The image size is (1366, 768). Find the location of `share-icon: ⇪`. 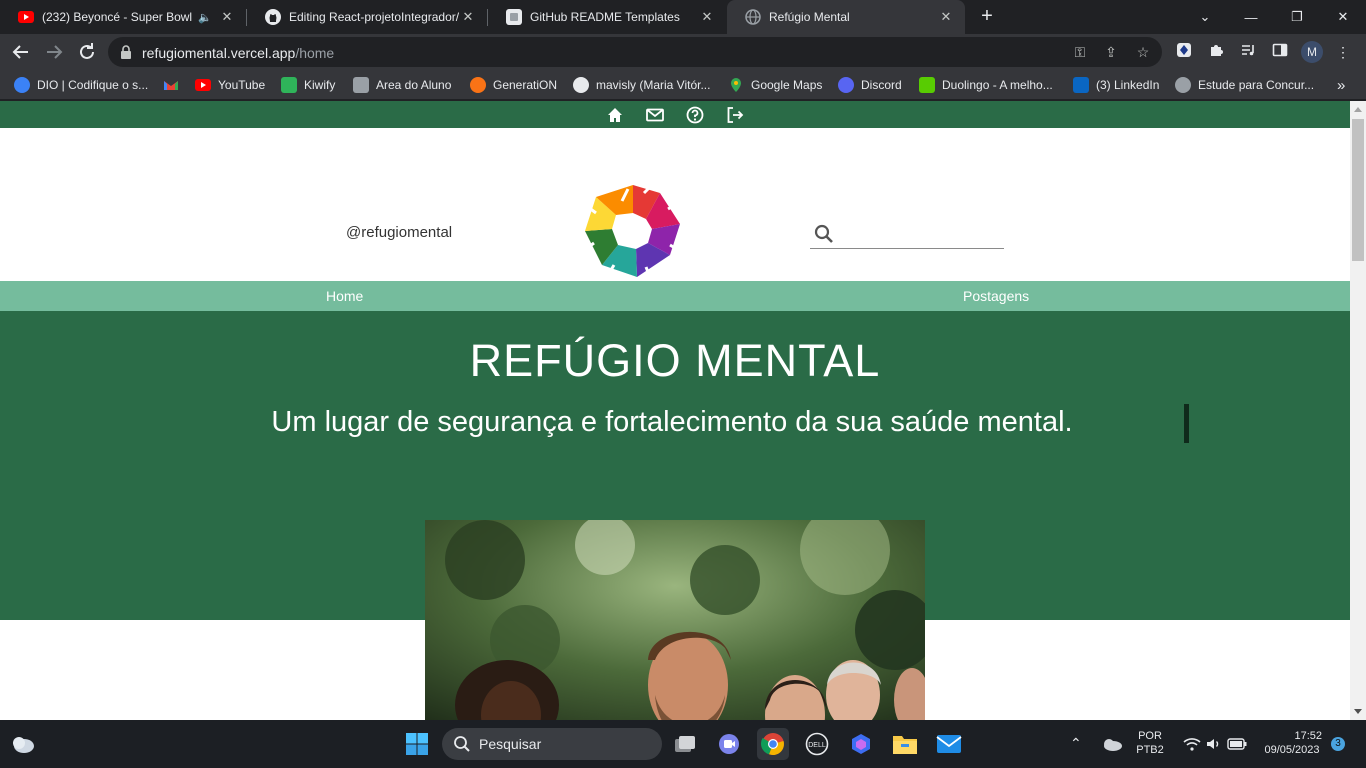

share-icon: ⇪ is located at coordinates (1111, 52).